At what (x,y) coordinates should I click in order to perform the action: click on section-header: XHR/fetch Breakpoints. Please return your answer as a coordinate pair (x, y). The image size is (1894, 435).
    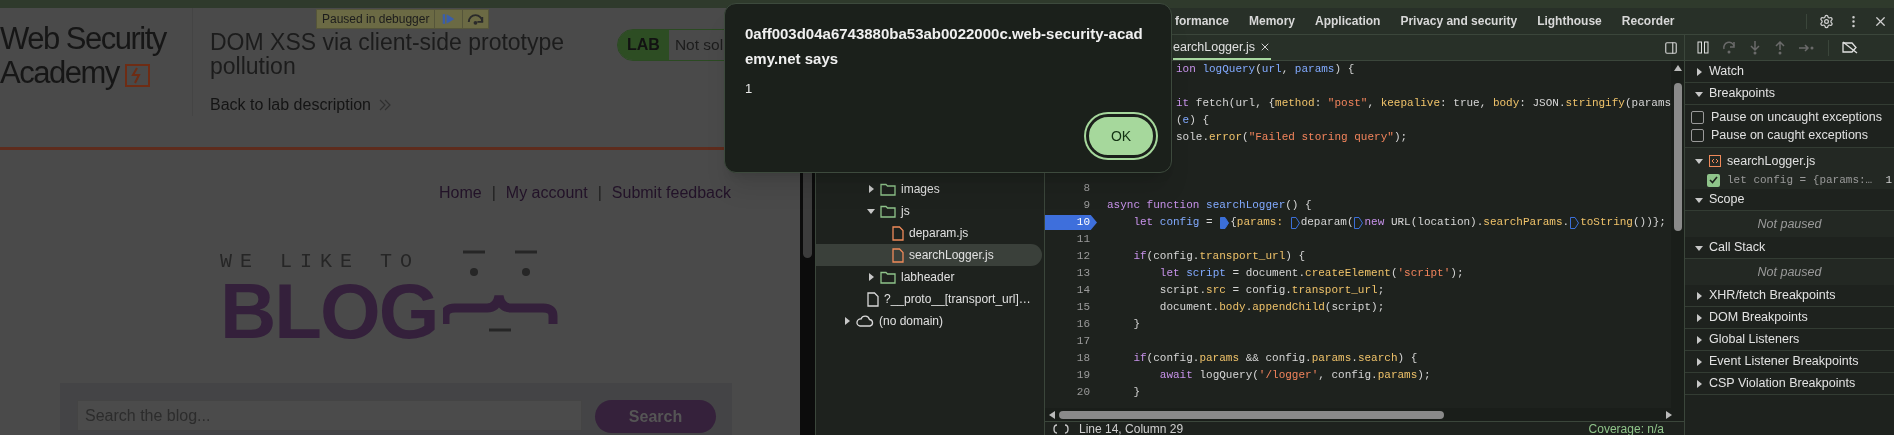
    Looking at the image, I should click on (1789, 296).